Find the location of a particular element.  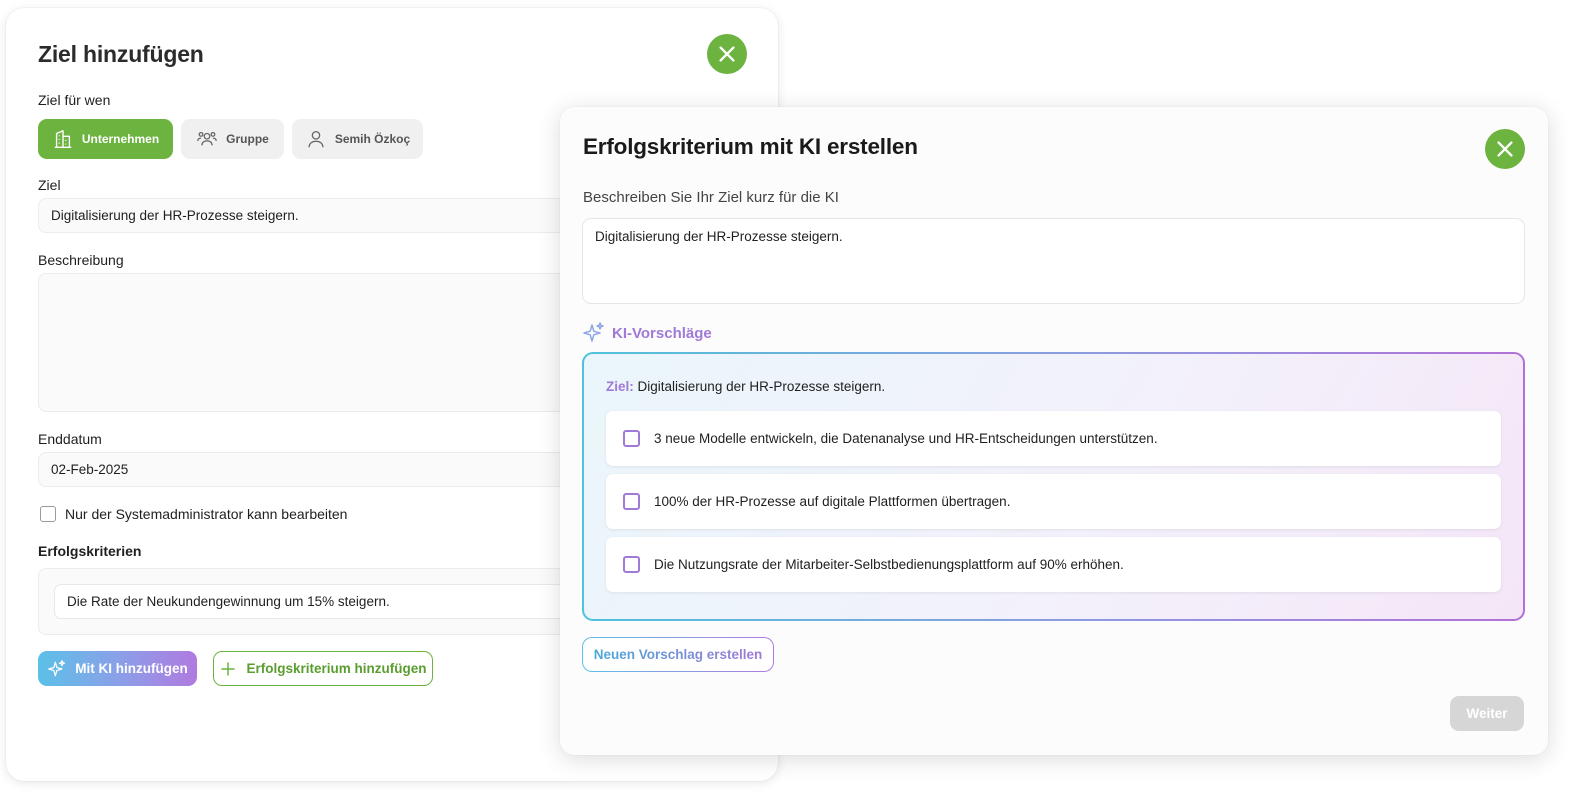

new-suggestion-label: Neuen Vorschlag erstellen is located at coordinates (678, 654).